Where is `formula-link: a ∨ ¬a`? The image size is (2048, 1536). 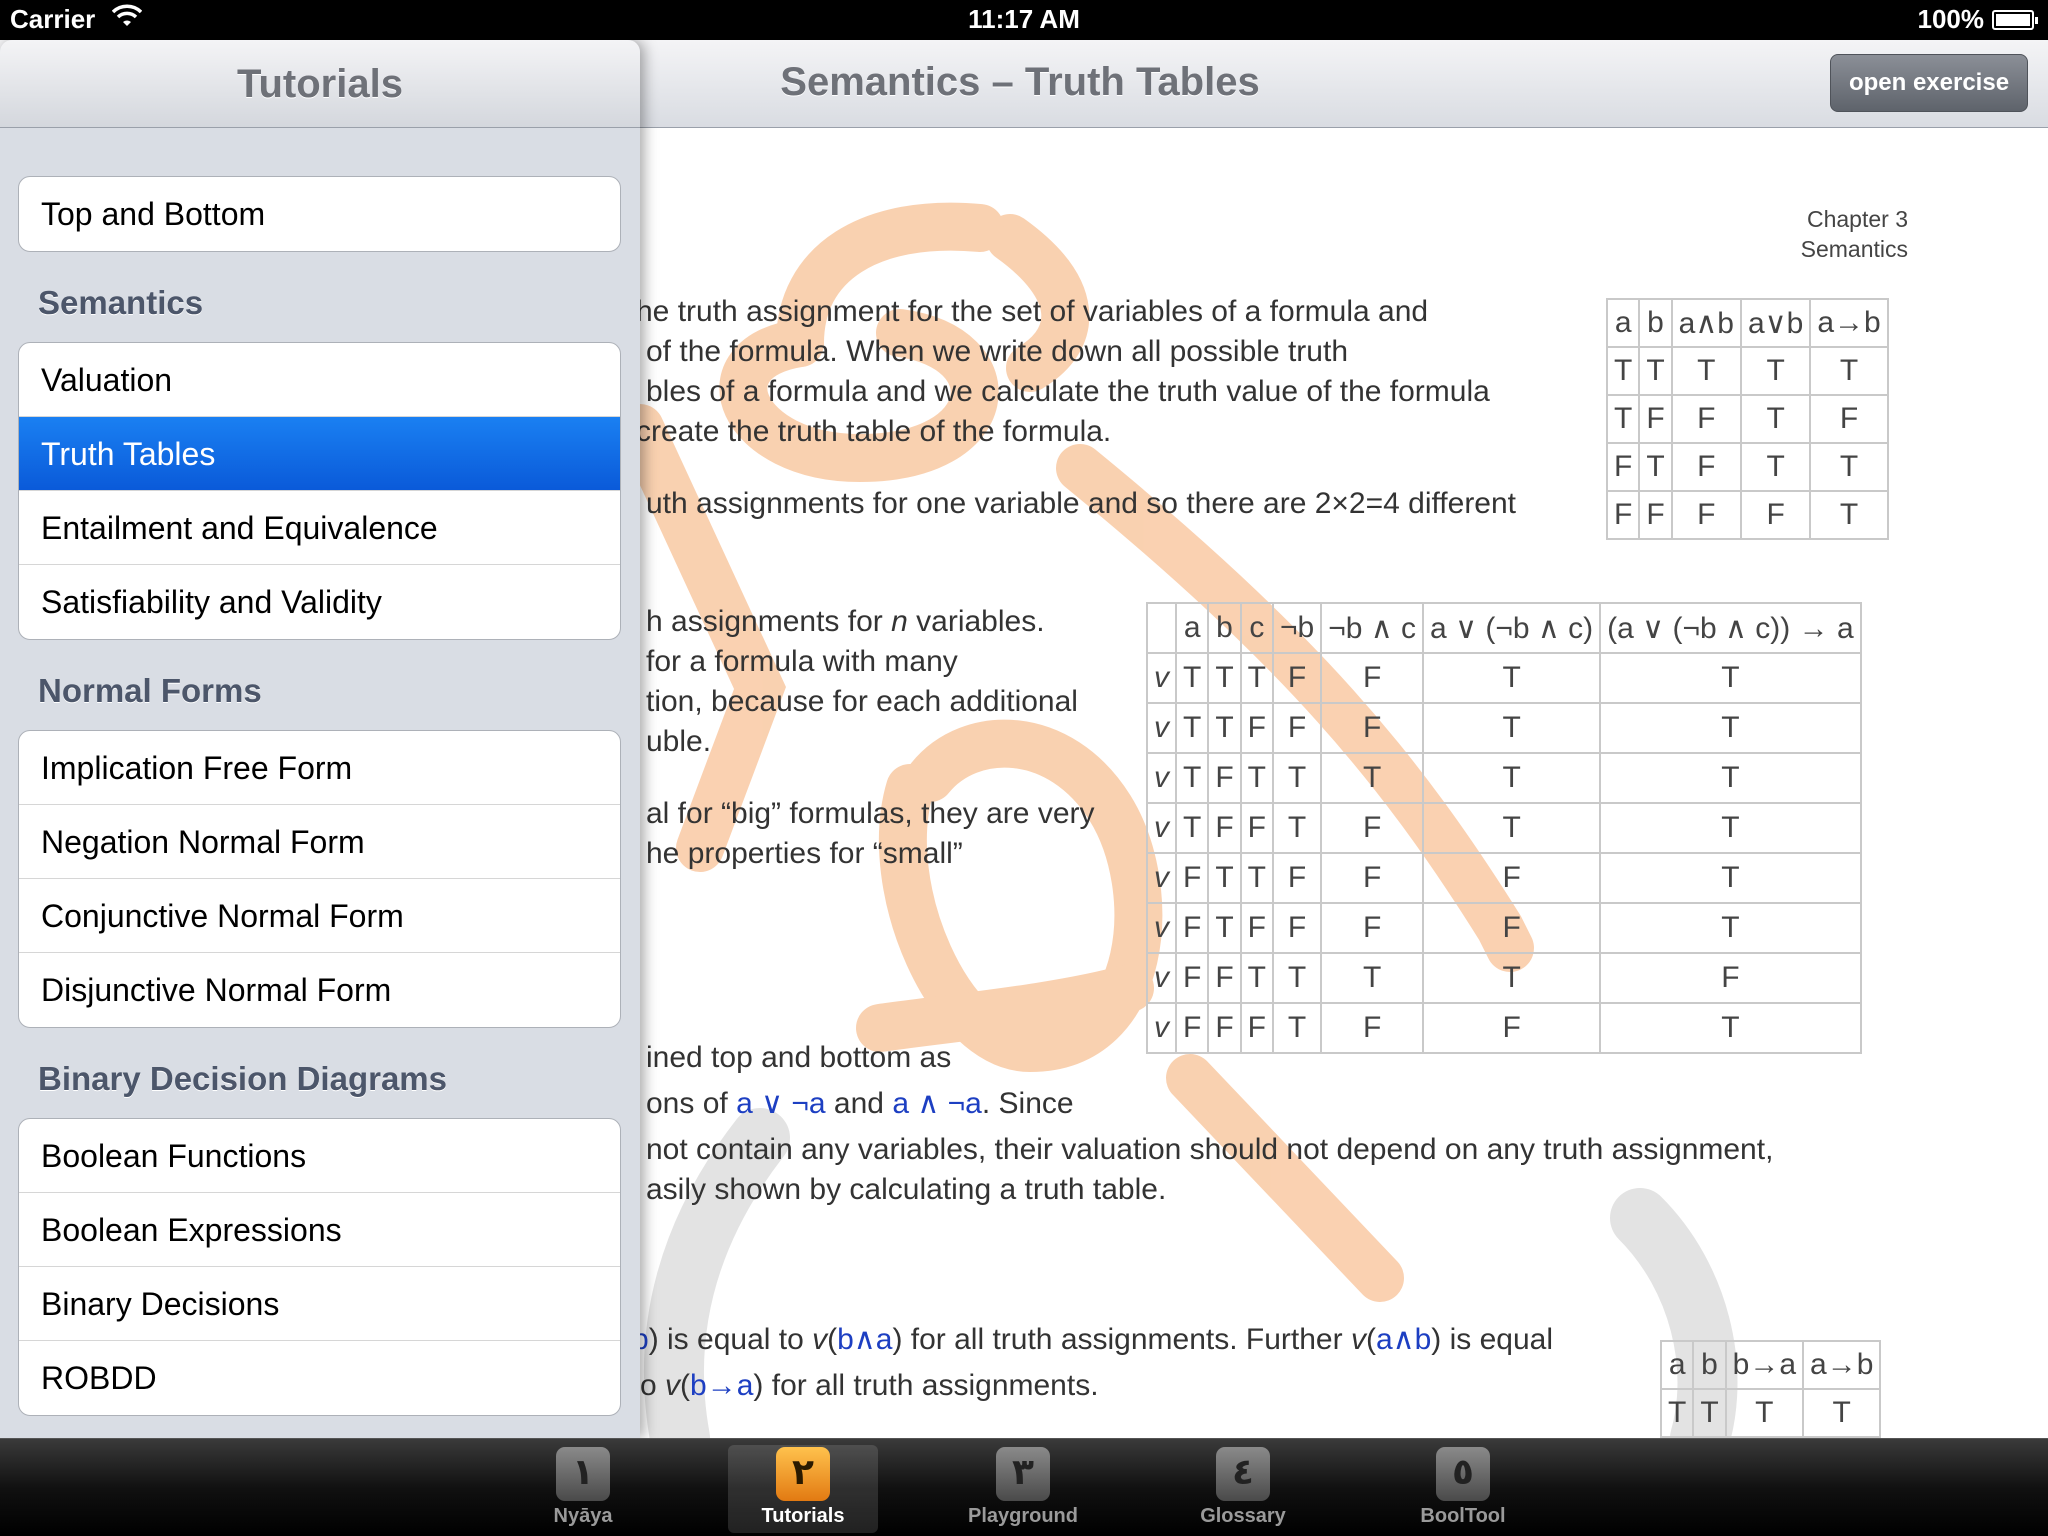 formula-link: a ∨ ¬a is located at coordinates (781, 1103).